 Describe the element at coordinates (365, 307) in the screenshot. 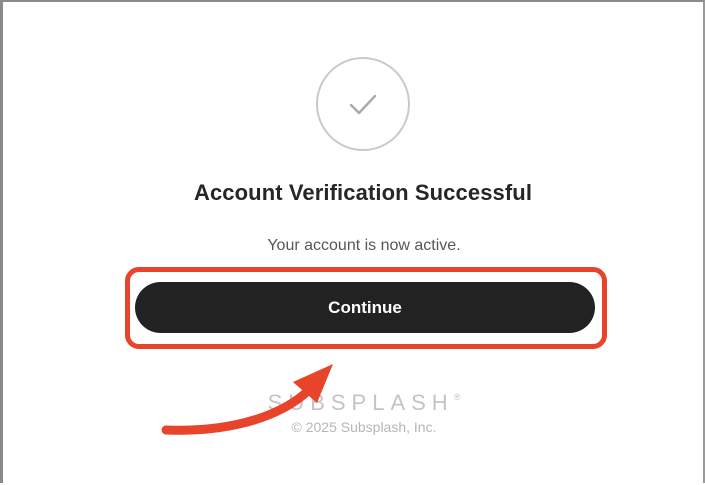

I see `continue-button: Continue` at that location.